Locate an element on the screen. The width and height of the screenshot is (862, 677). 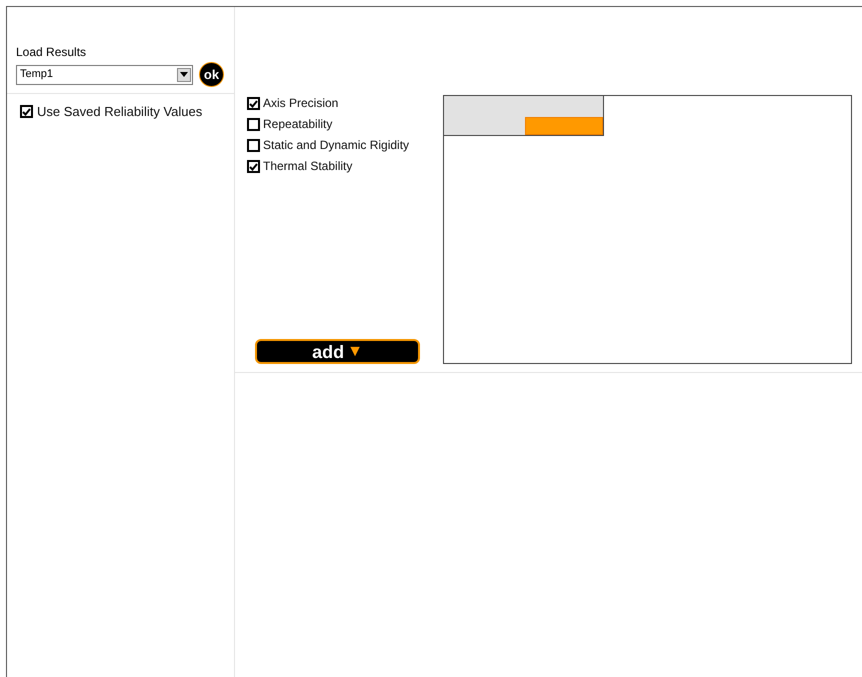
category-checkbox-row: Static and Dynamic Rigidity is located at coordinates (345, 145).